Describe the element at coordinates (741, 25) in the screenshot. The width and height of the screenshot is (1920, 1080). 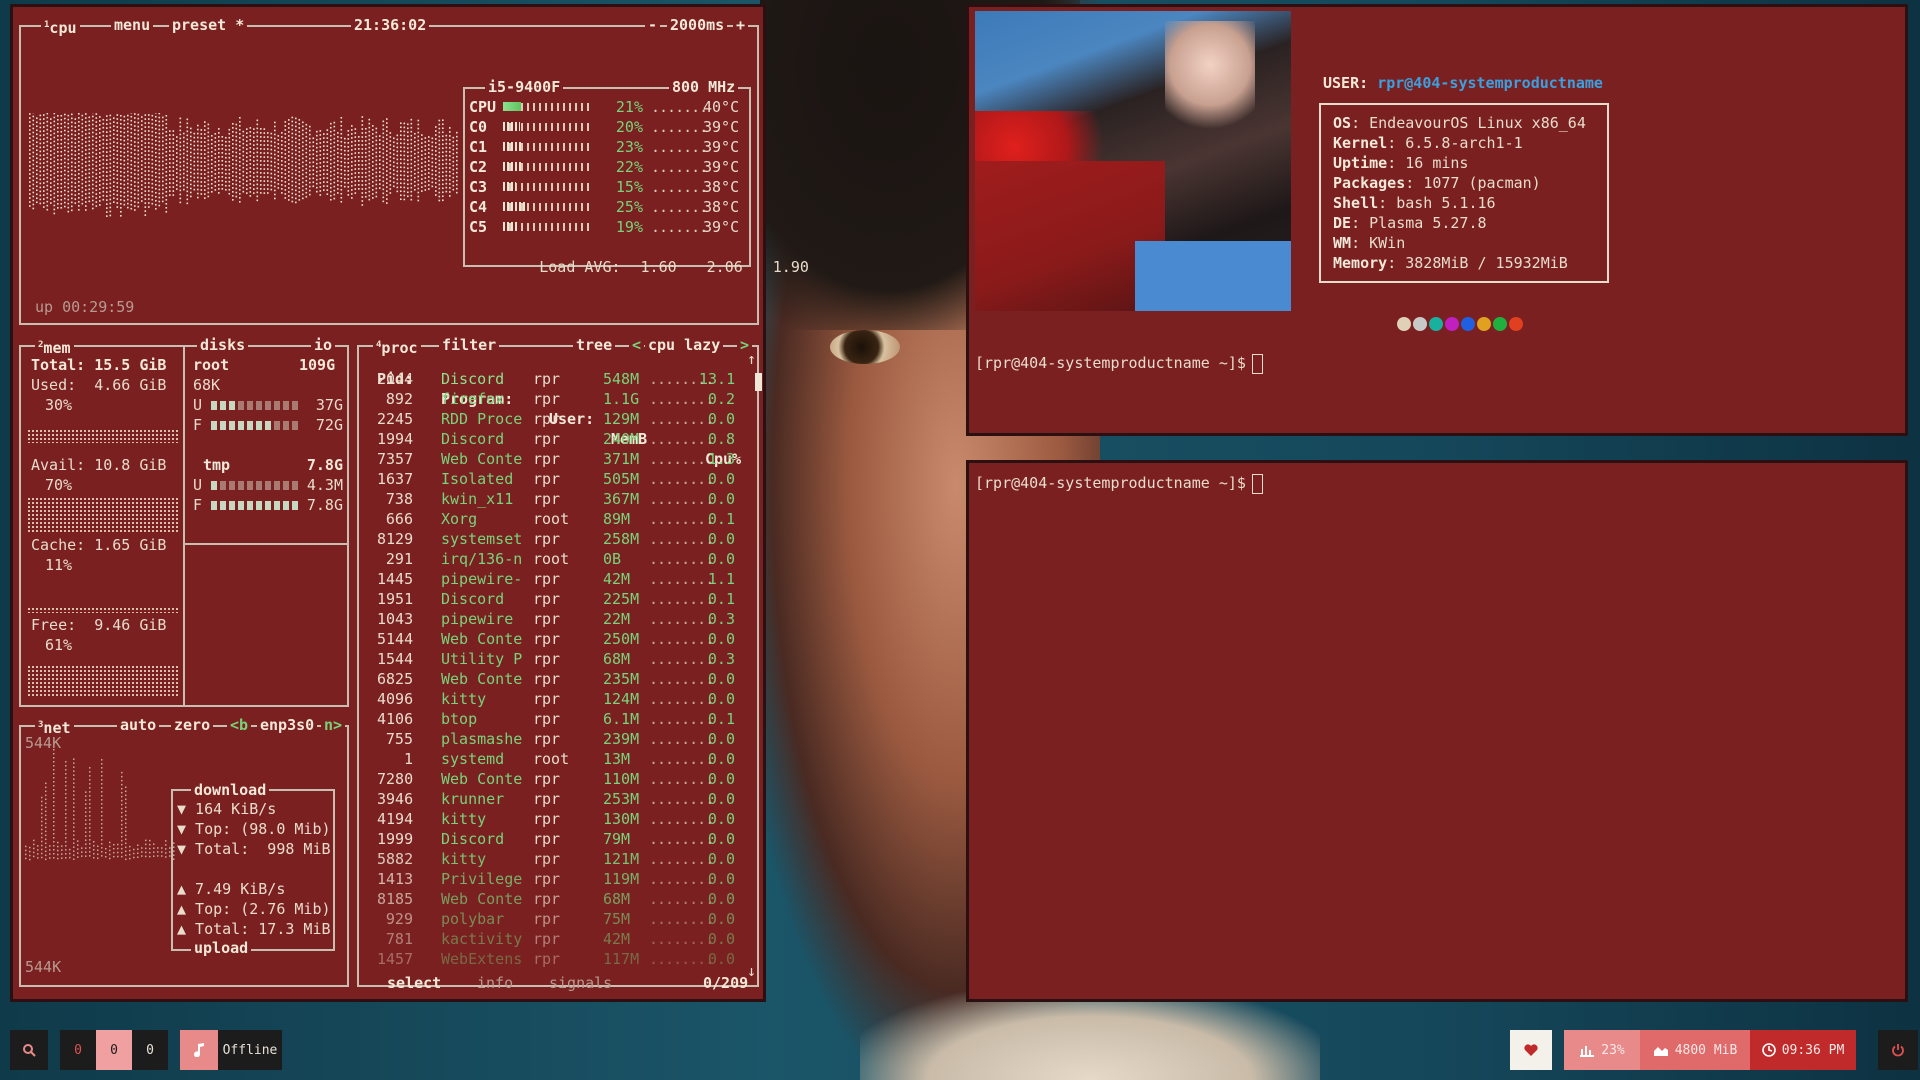
I see `interval-increase-button: +` at that location.